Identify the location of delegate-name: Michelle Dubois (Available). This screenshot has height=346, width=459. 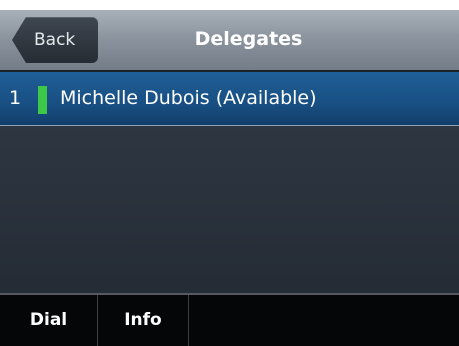
(188, 98).